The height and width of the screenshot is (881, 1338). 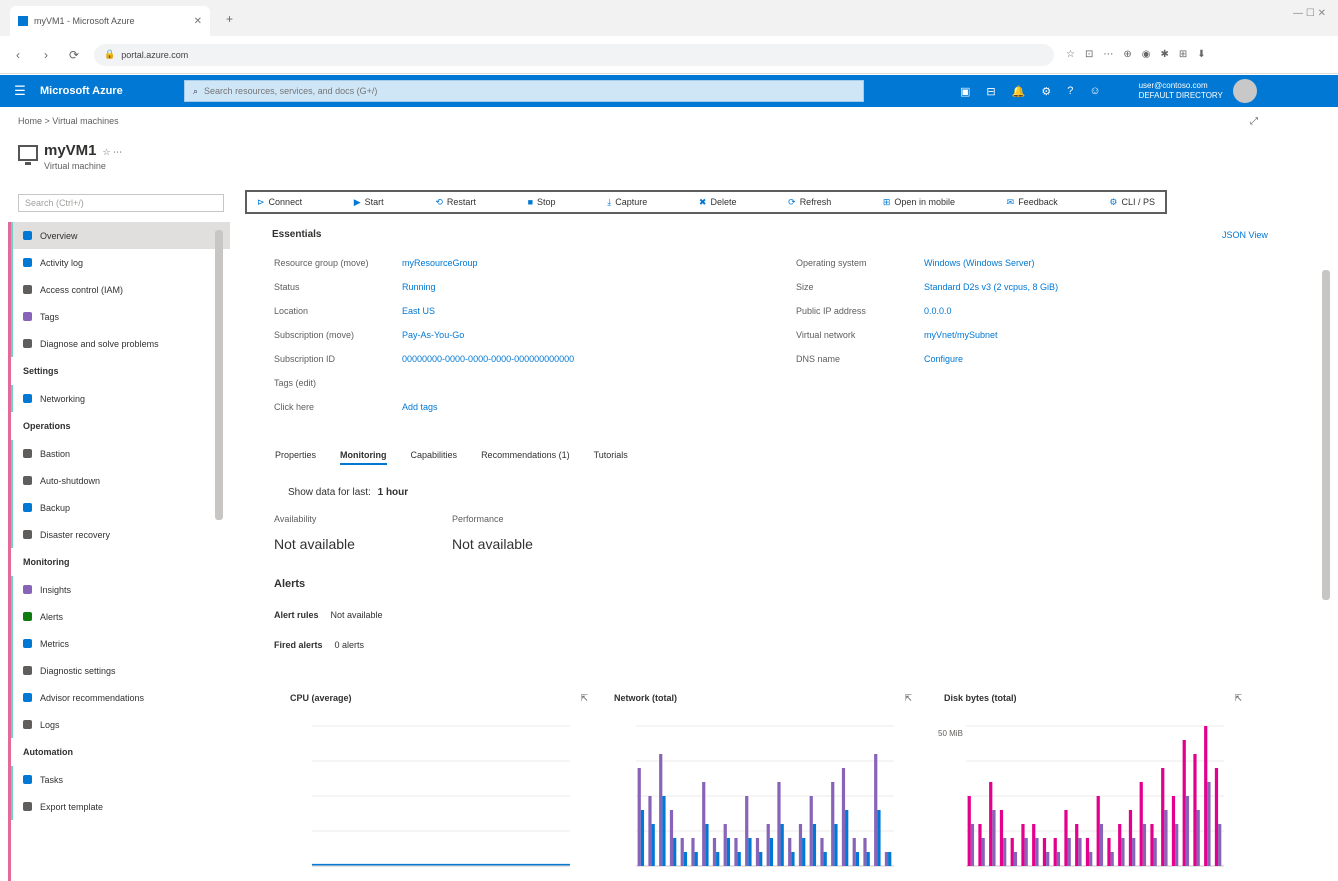 I want to click on essentials-value: 0.0.0.0, so click(x=938, y=311).